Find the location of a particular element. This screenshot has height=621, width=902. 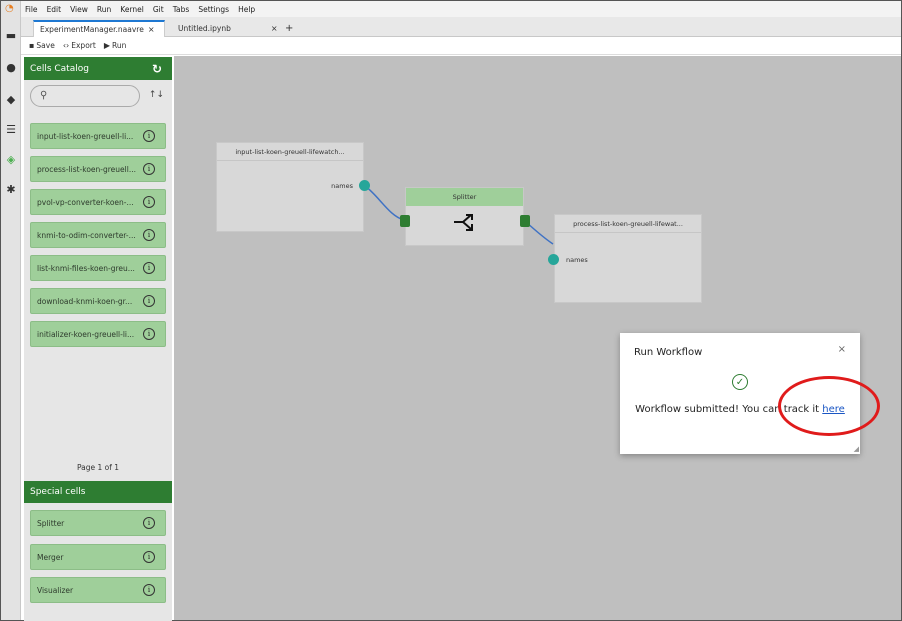

check-circle-icon: ✓ is located at coordinates (740, 382).